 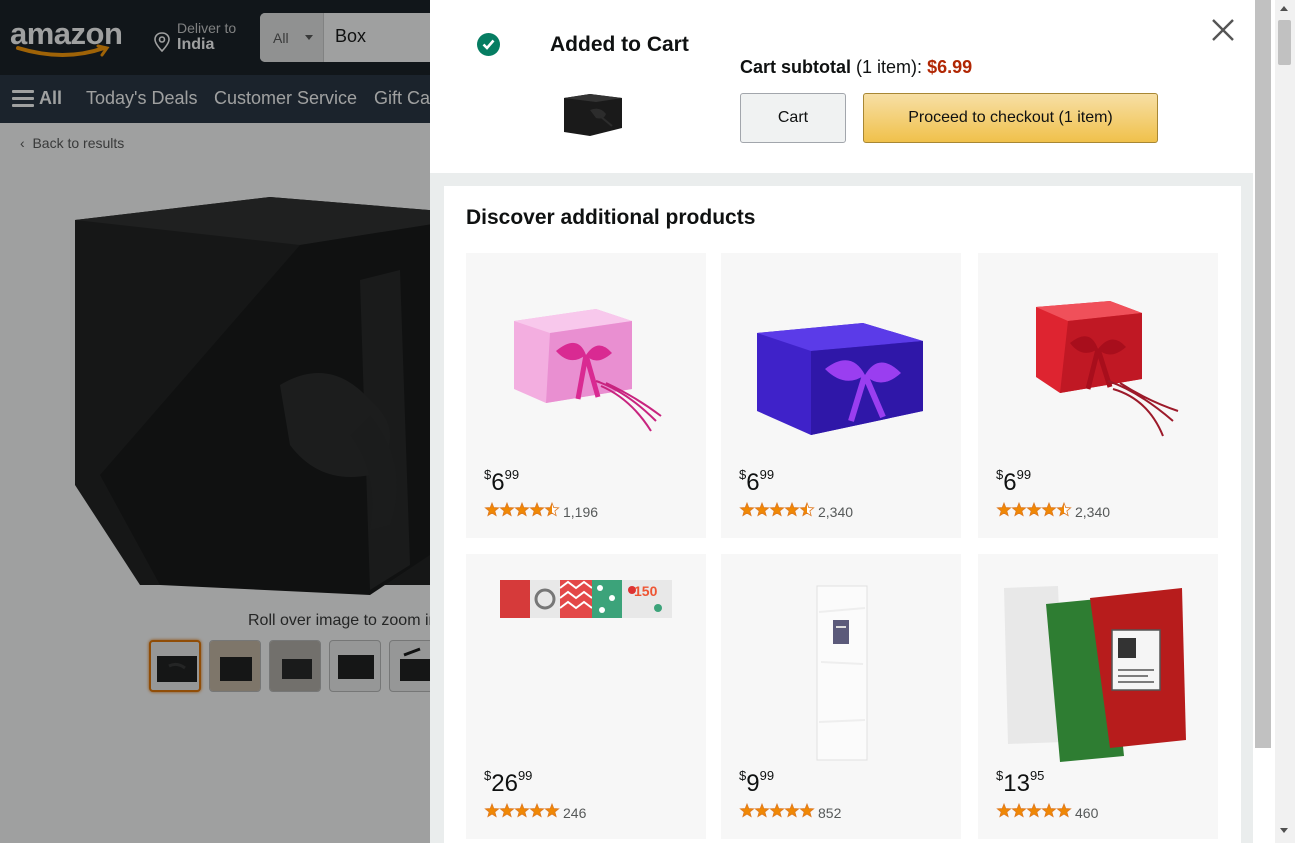 What do you see at coordinates (593, 114) in the screenshot?
I see `added-item-thumbnail` at bounding box center [593, 114].